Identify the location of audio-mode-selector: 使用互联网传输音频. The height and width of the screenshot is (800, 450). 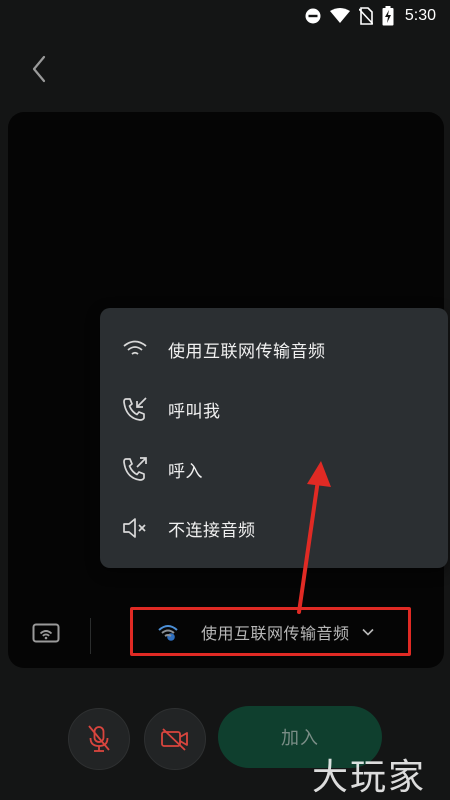
(270, 631).